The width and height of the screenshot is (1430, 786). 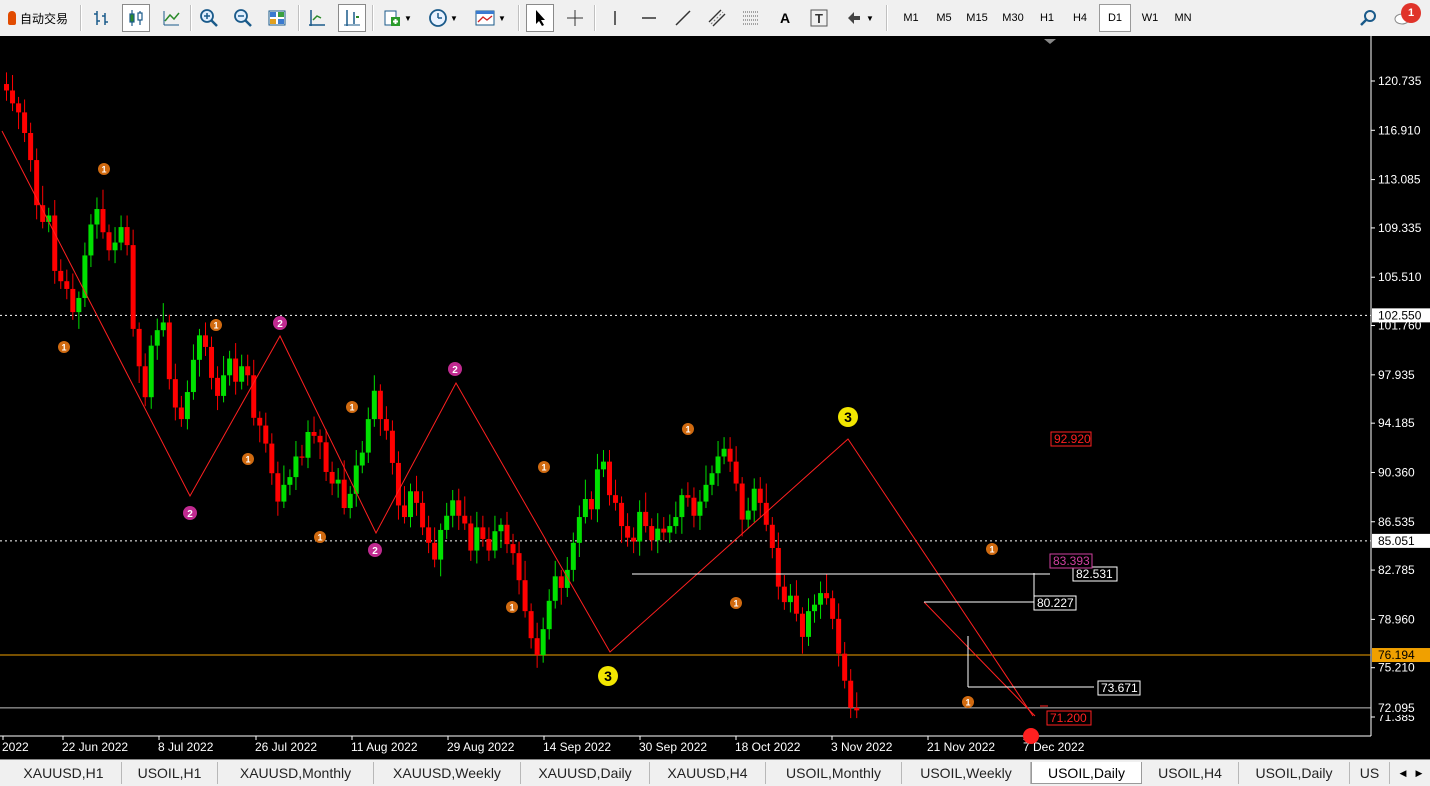 I want to click on periodicity-button: ▼, so click(x=443, y=18).